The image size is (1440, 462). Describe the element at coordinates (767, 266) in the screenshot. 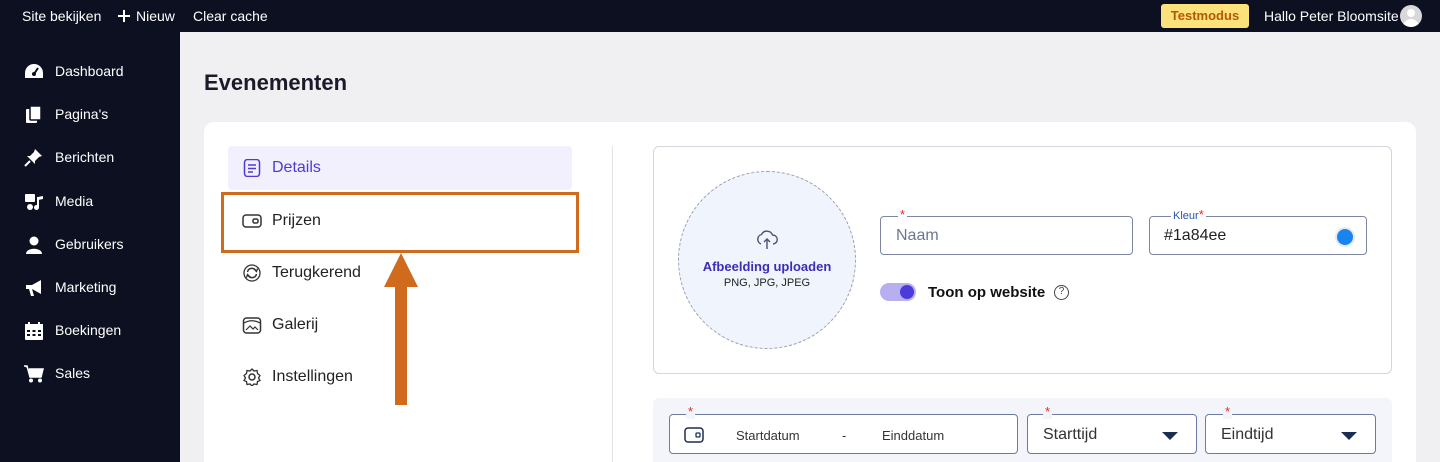

I see `upload-title: Afbeelding uploaden` at that location.